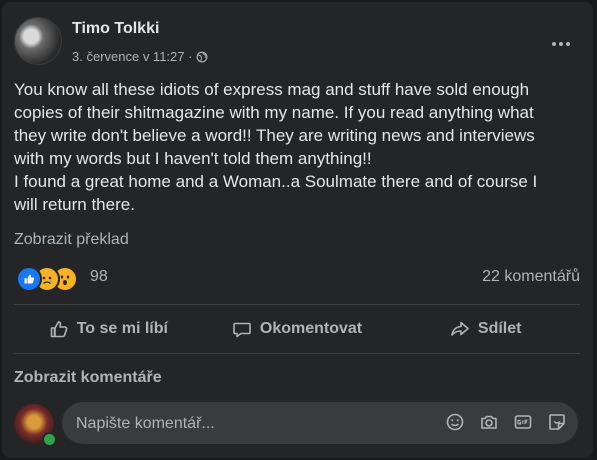 The image size is (597, 460). What do you see at coordinates (122, 328) in the screenshot?
I see `like-label: To se mi líbí` at bounding box center [122, 328].